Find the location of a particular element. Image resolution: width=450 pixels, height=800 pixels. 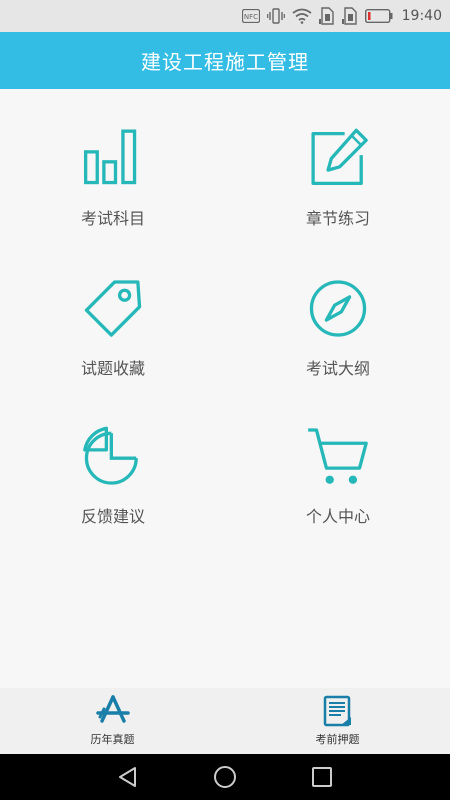

tag-icon is located at coordinates (113, 308).